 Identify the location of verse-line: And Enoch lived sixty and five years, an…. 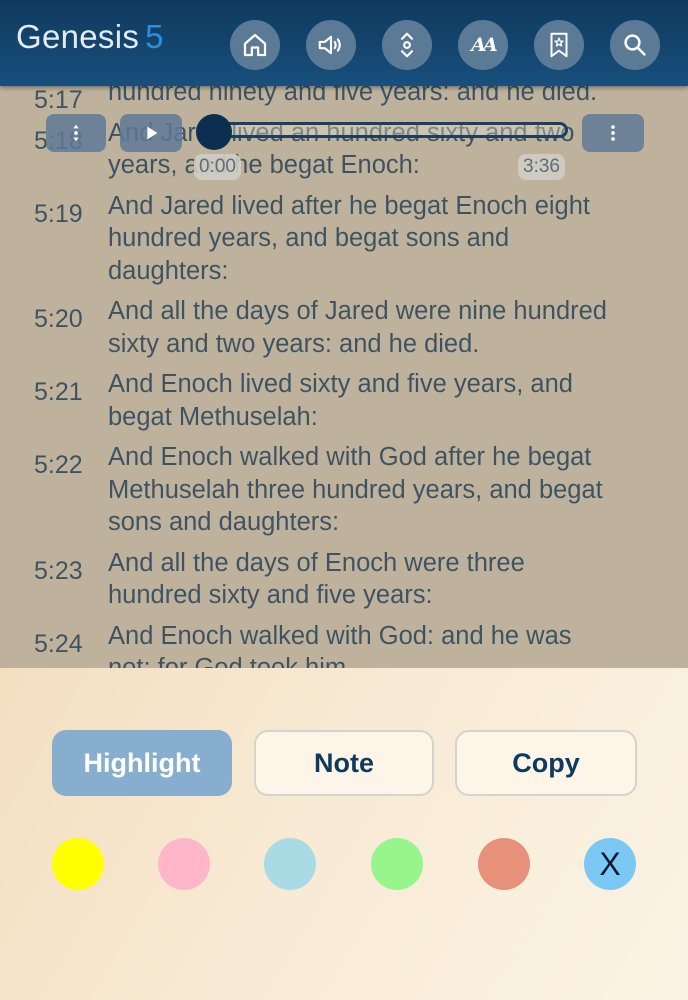
(340, 384).